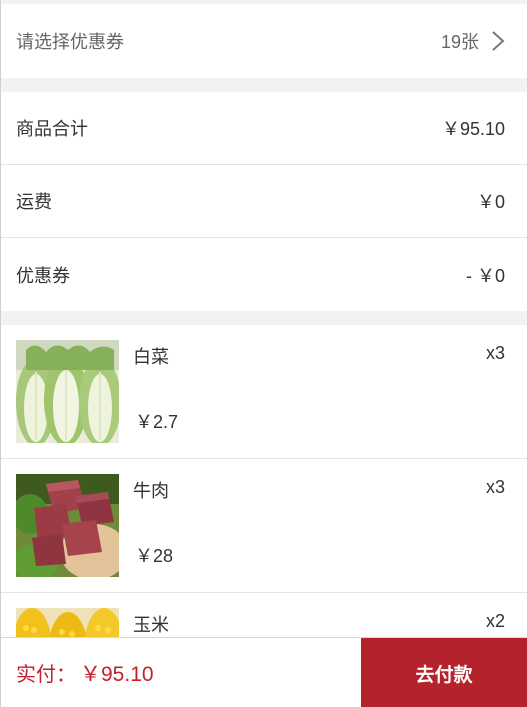  Describe the element at coordinates (151, 625) in the screenshot. I see `product-name: 玉米` at that location.